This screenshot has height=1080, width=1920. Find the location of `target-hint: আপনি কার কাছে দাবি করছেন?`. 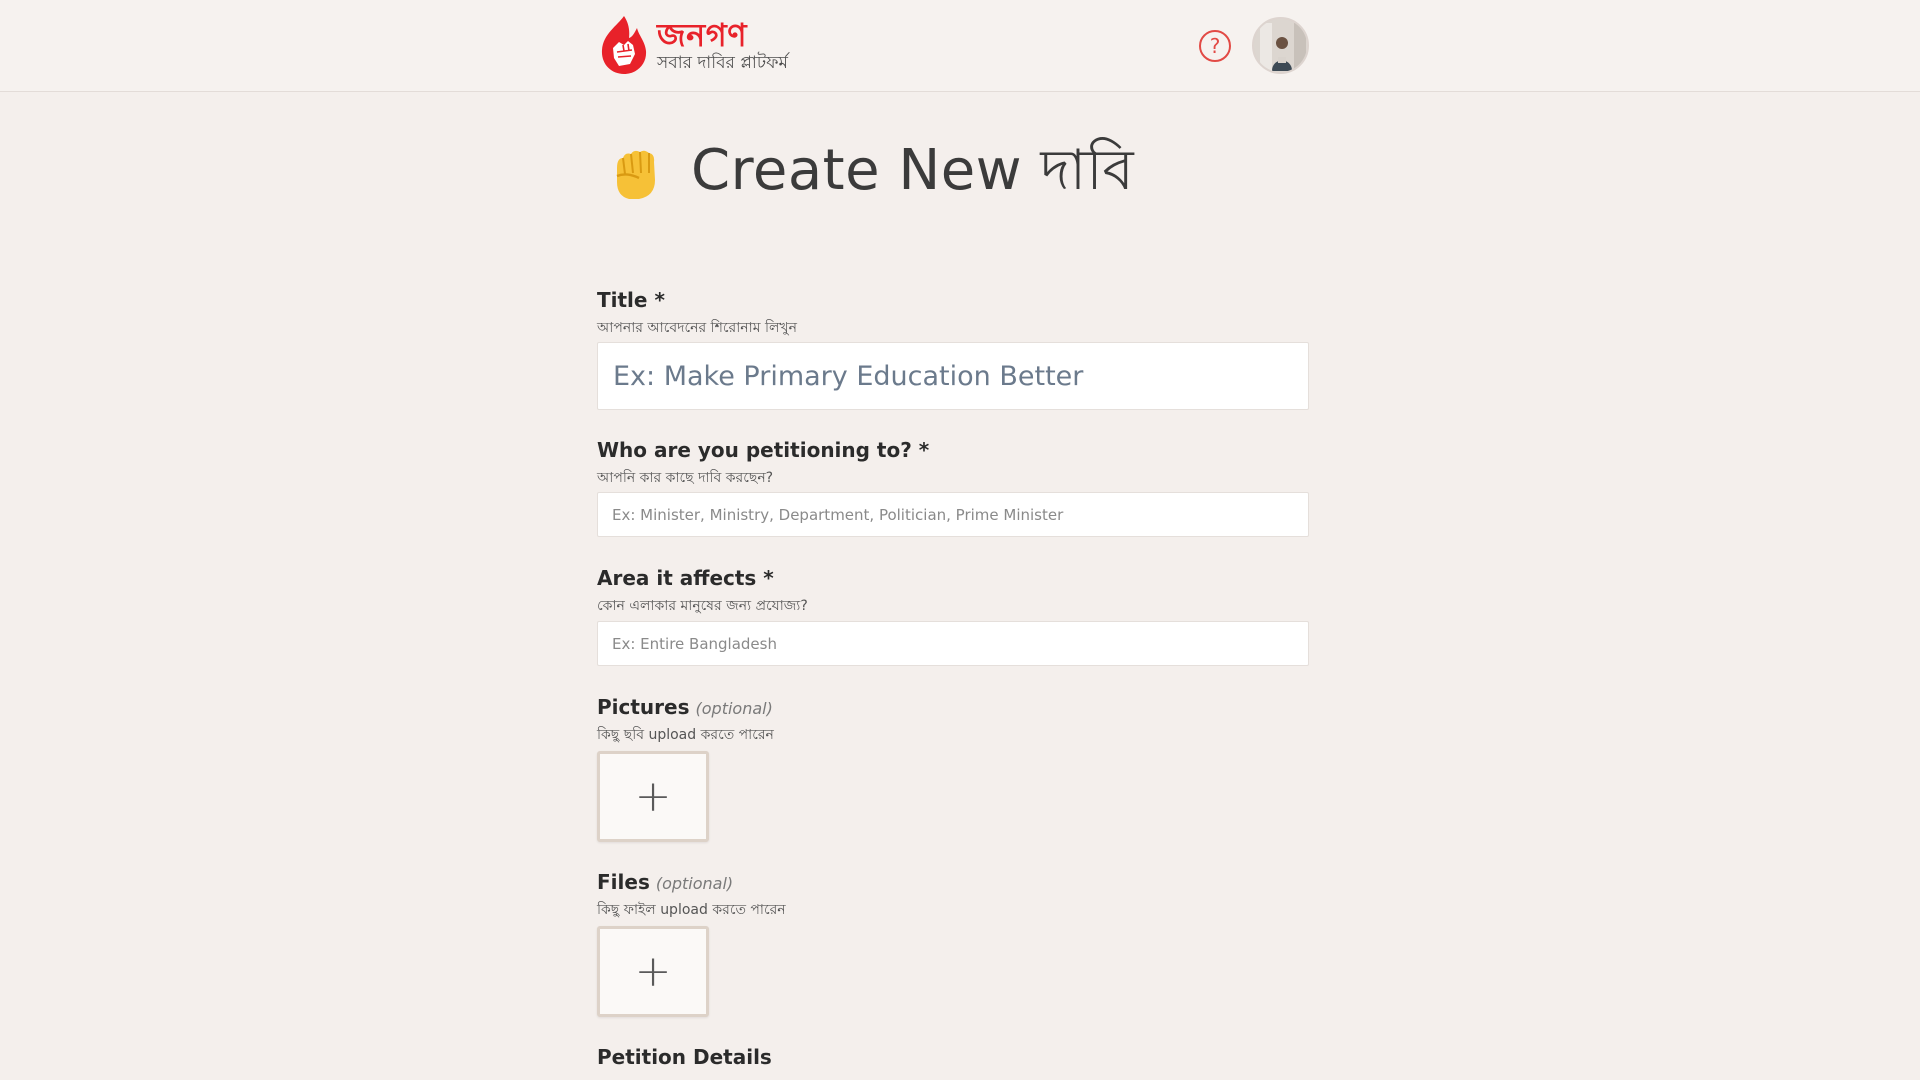

target-hint: আপনি কার কাছে দাবি করছেন? is located at coordinates (685, 478).